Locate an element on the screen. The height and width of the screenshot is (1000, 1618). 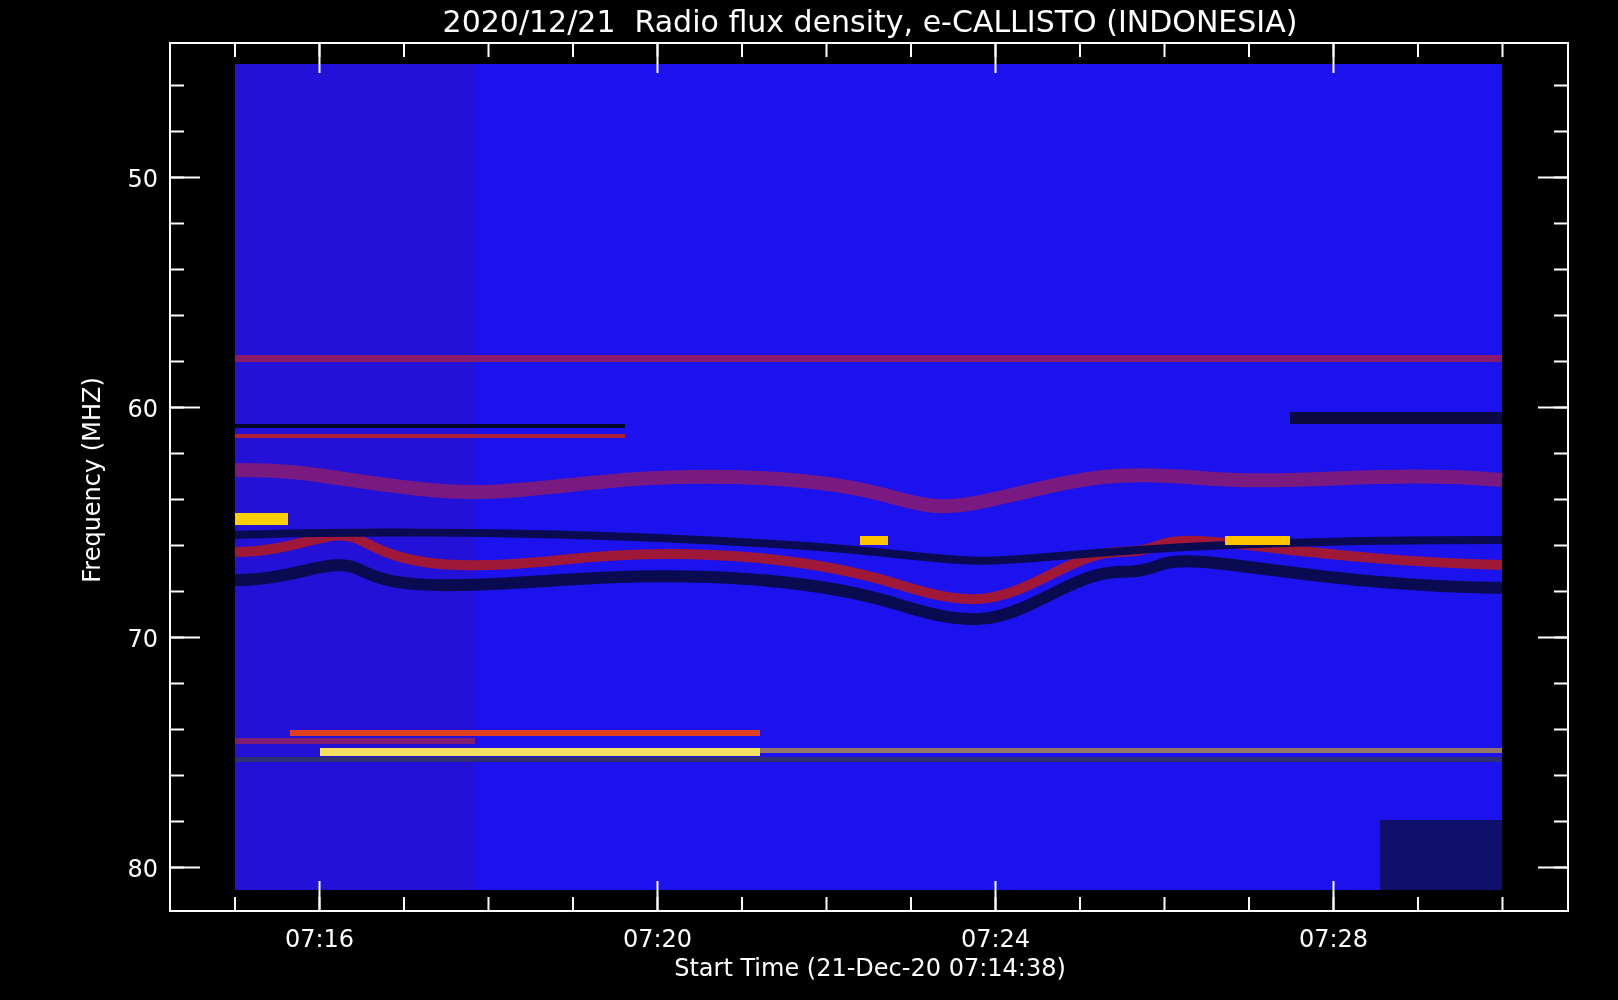
y-tick-label: 50 is located at coordinates (142, 178).